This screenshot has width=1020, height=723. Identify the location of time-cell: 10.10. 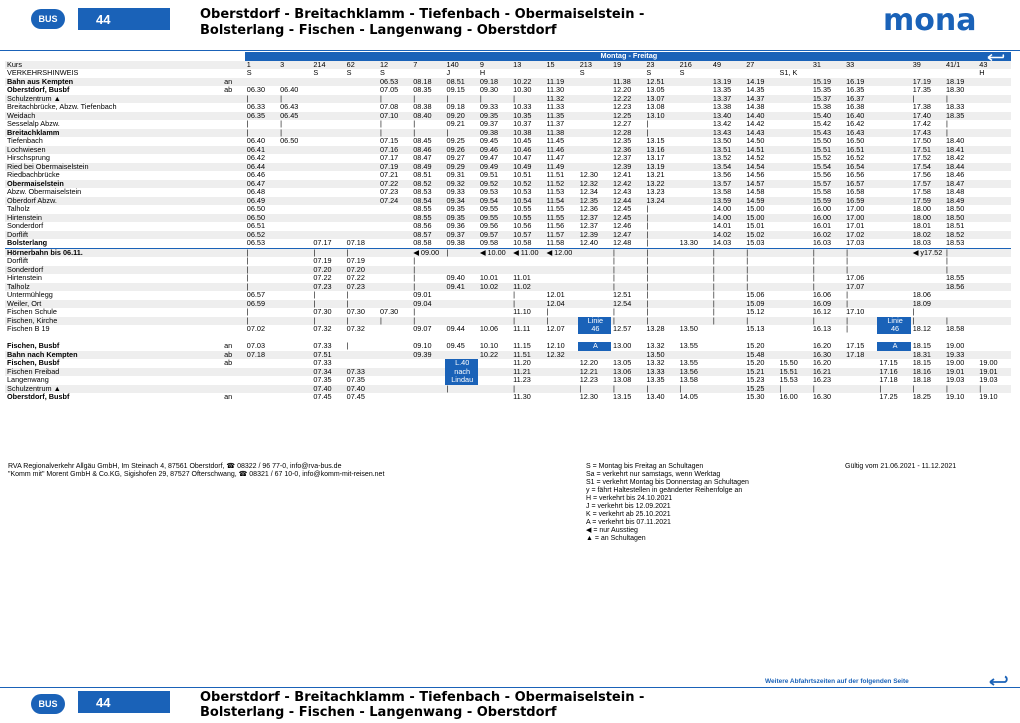
(489, 346).